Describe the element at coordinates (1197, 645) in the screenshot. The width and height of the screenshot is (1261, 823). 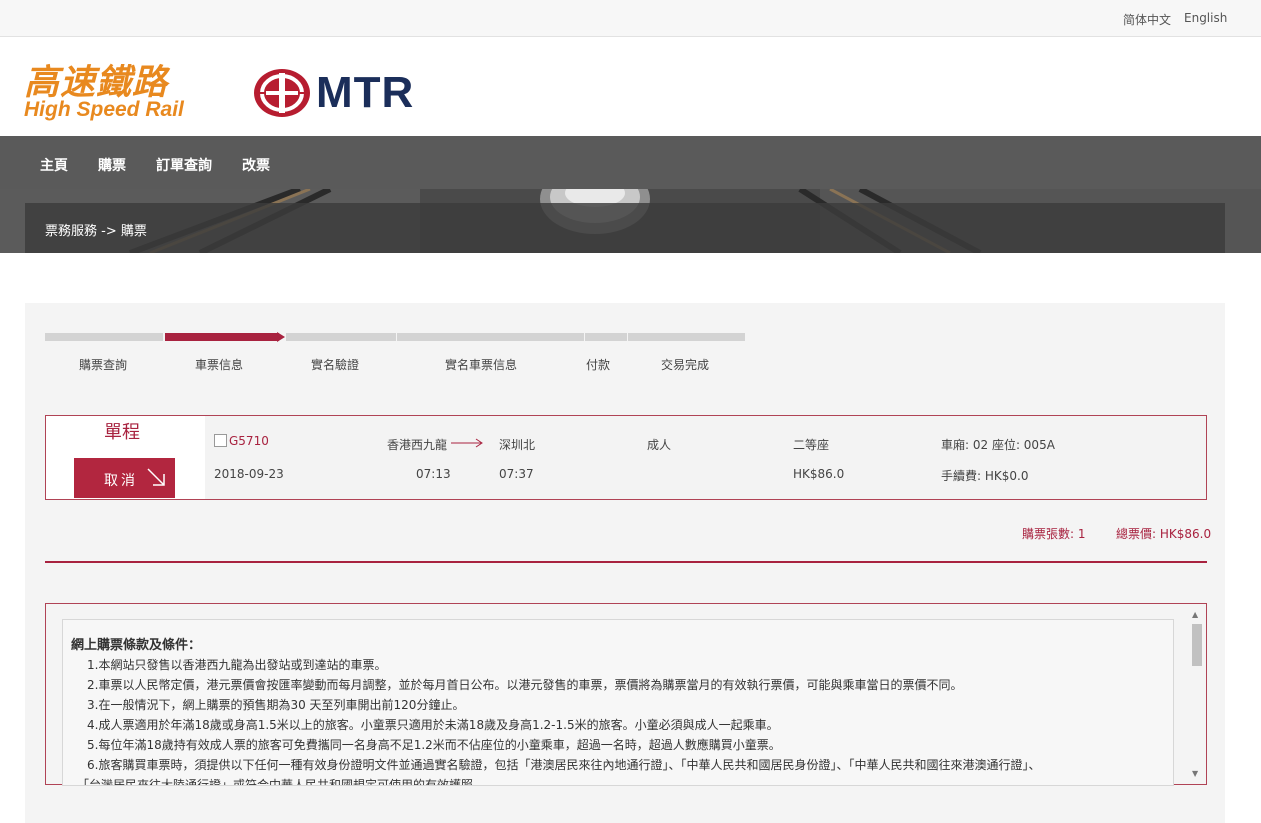
I see `scrollbar-thumb` at that location.